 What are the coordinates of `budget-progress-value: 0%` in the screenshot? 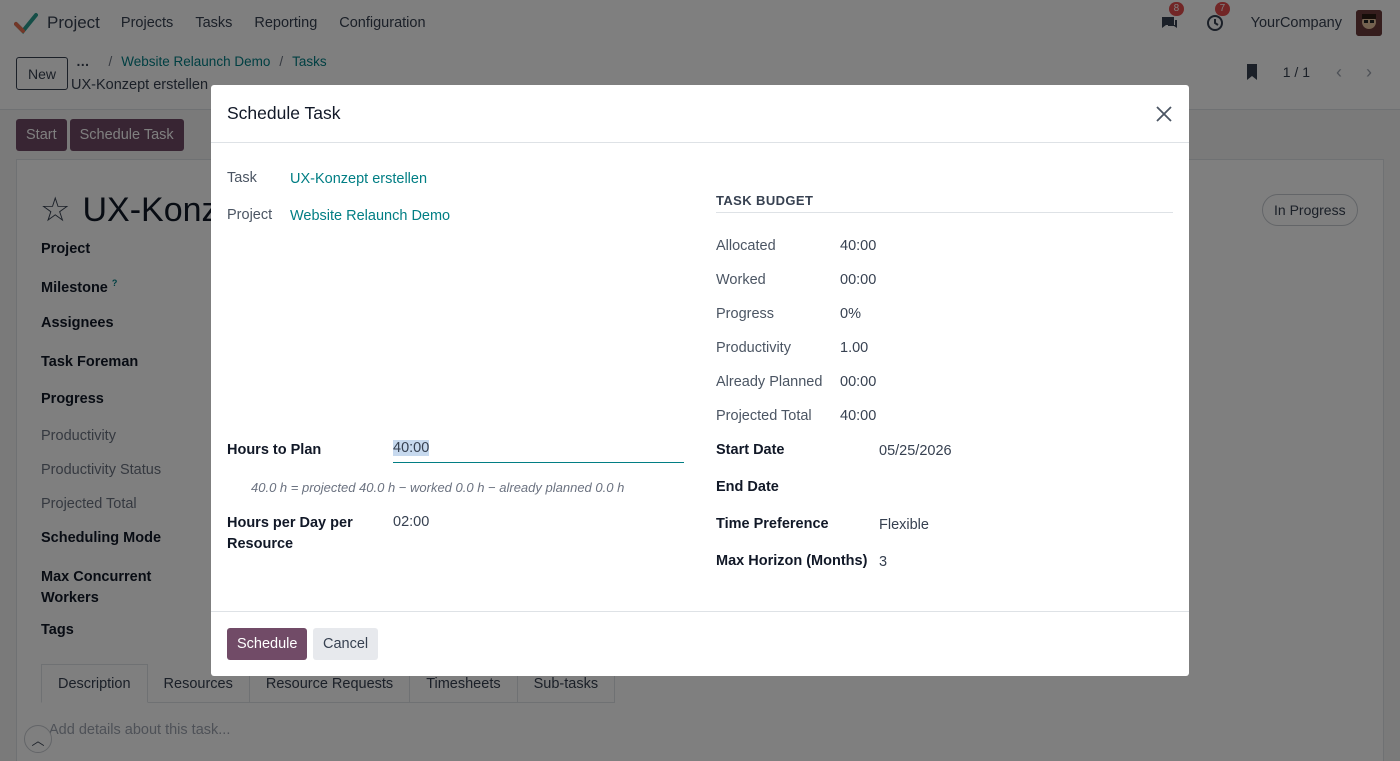 It's located at (850, 314).